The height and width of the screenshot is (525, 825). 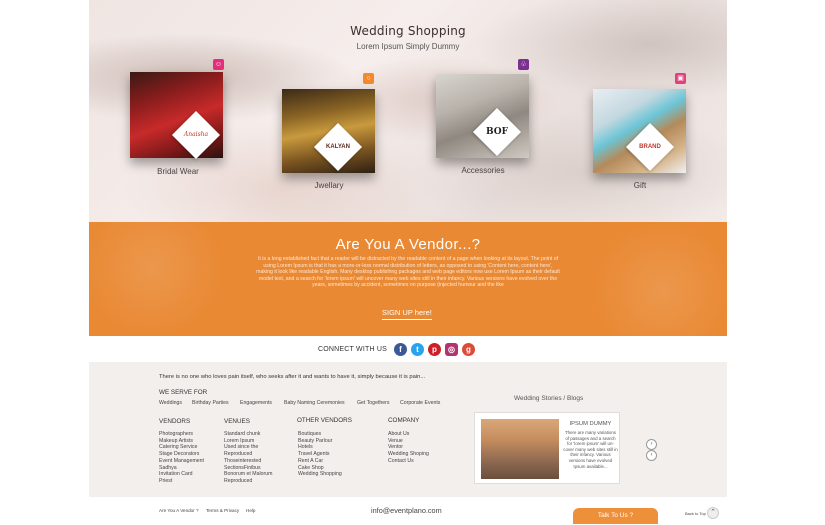 What do you see at coordinates (210, 403) in the screenshot?
I see `serve-item: Birthday Parties` at bounding box center [210, 403].